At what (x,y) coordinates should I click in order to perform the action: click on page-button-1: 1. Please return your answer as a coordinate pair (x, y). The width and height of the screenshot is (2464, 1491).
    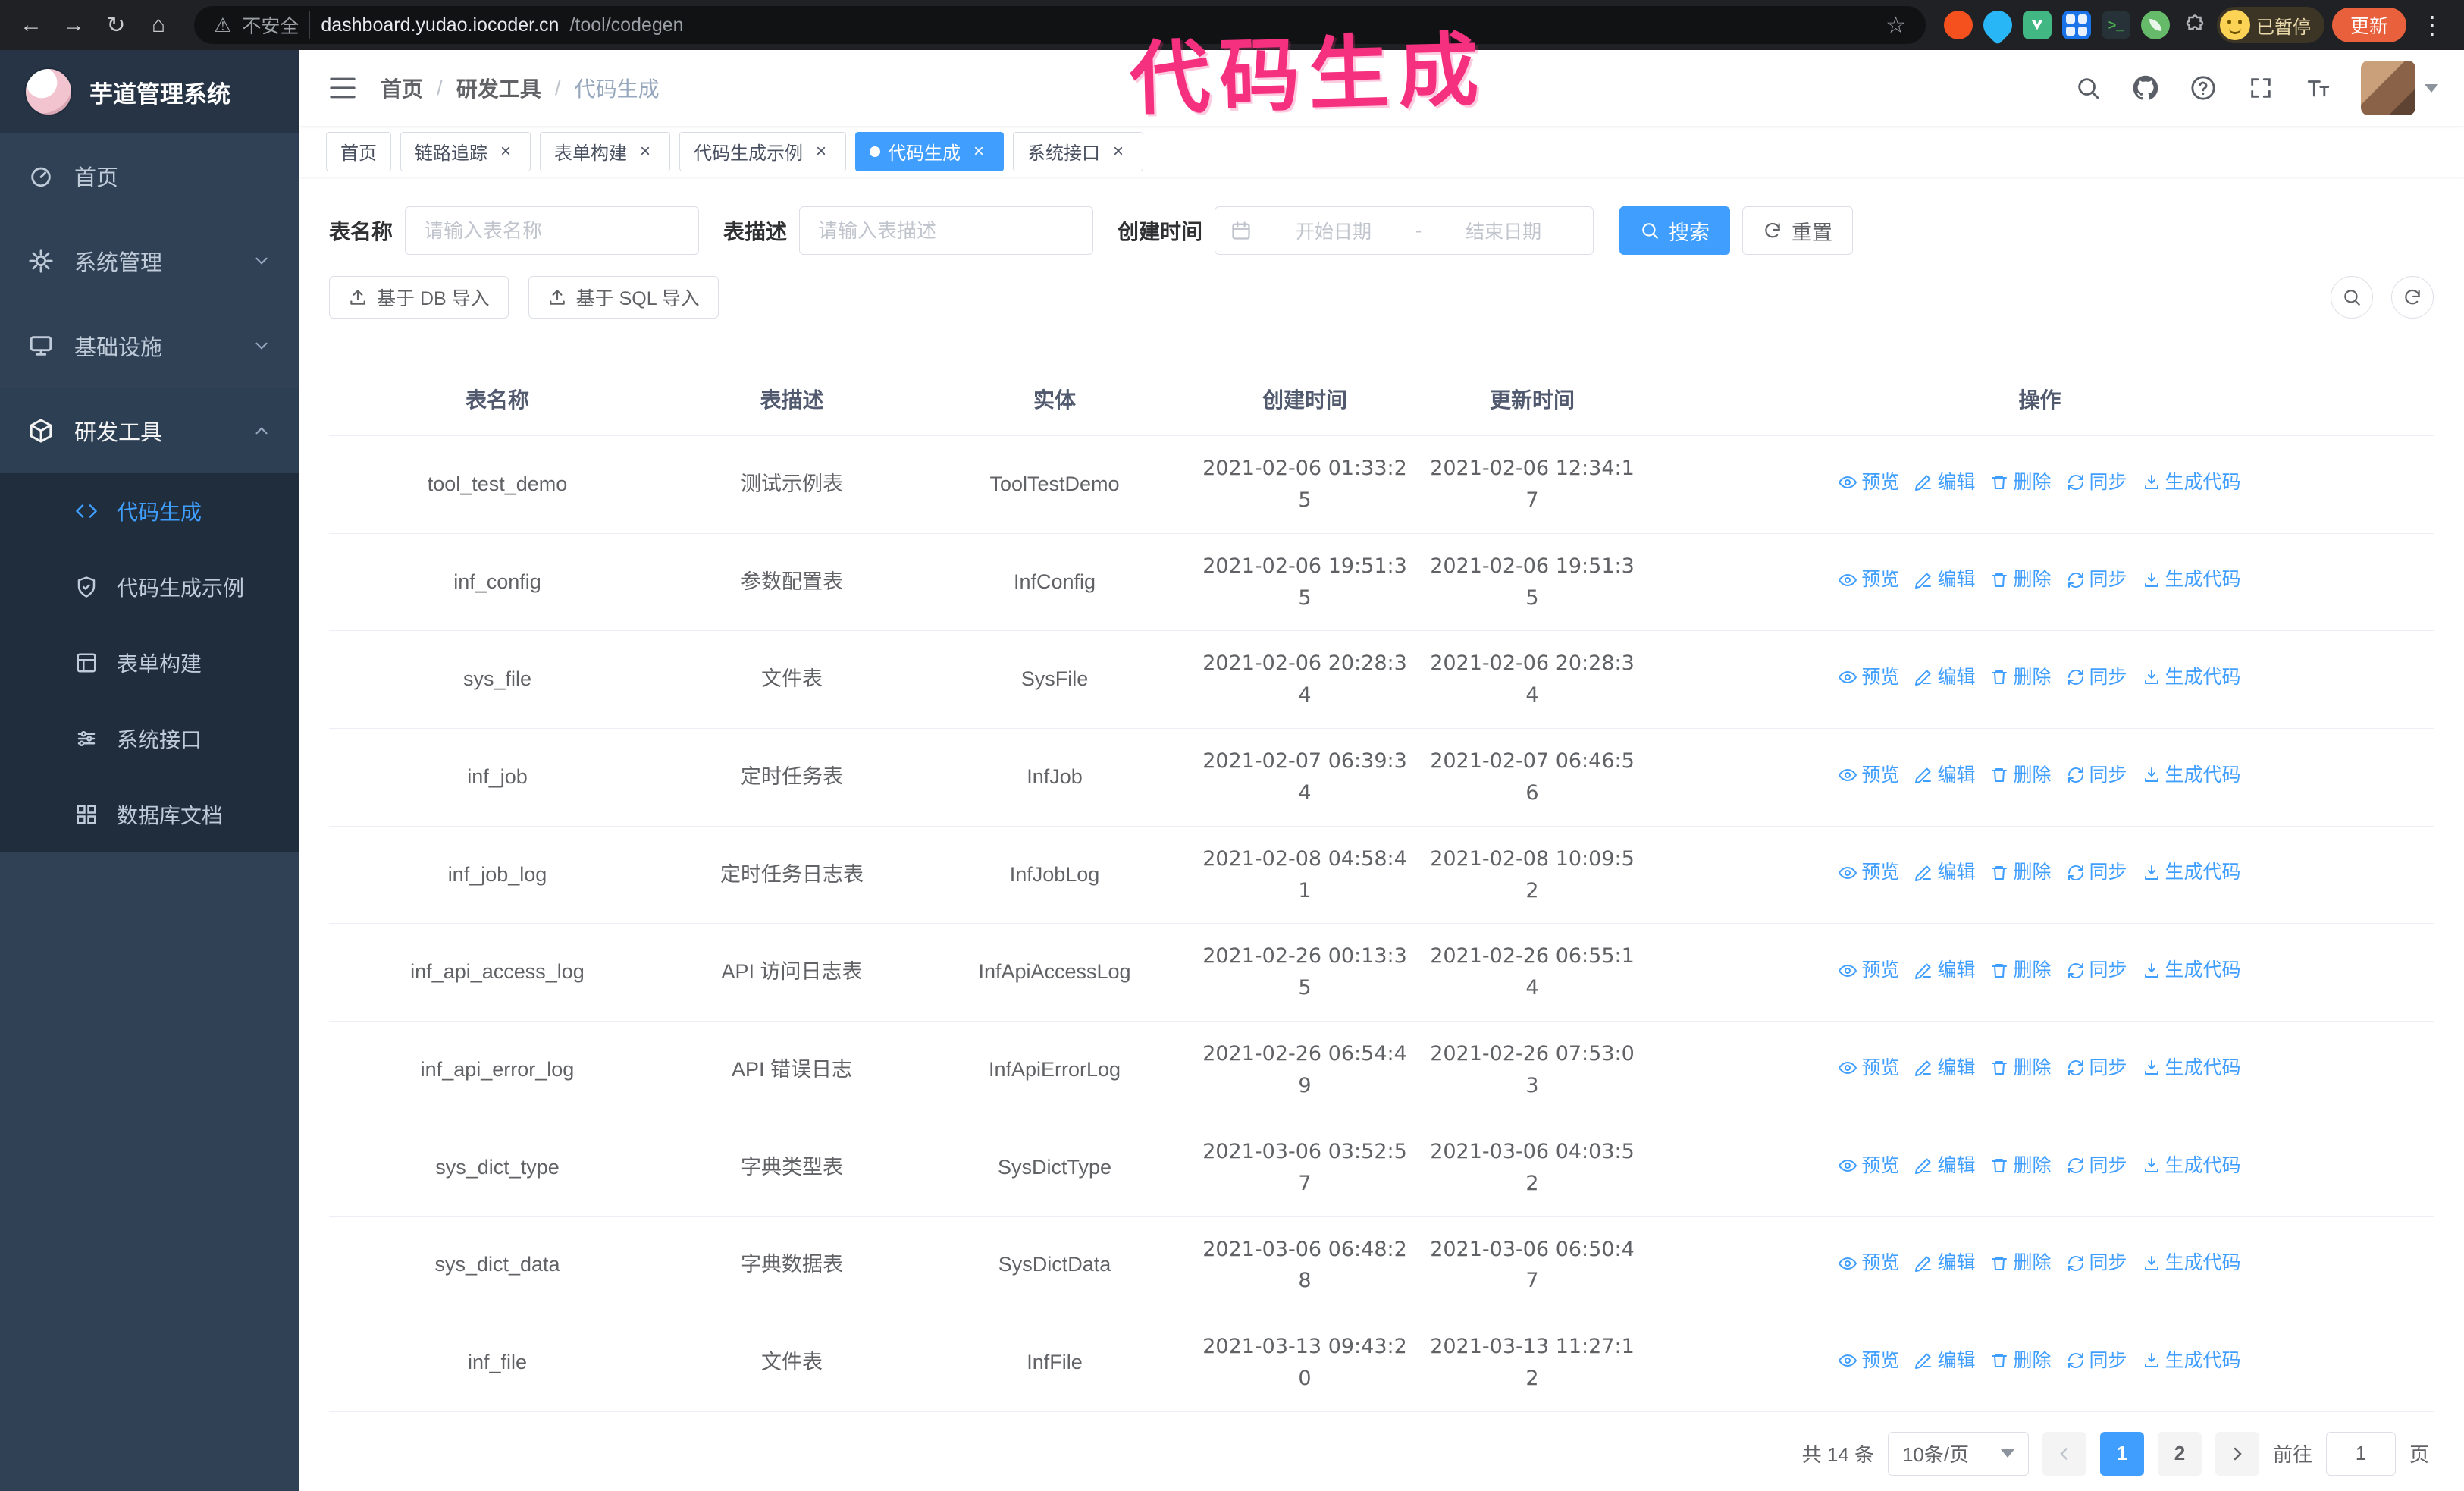
    Looking at the image, I should click on (2121, 1453).